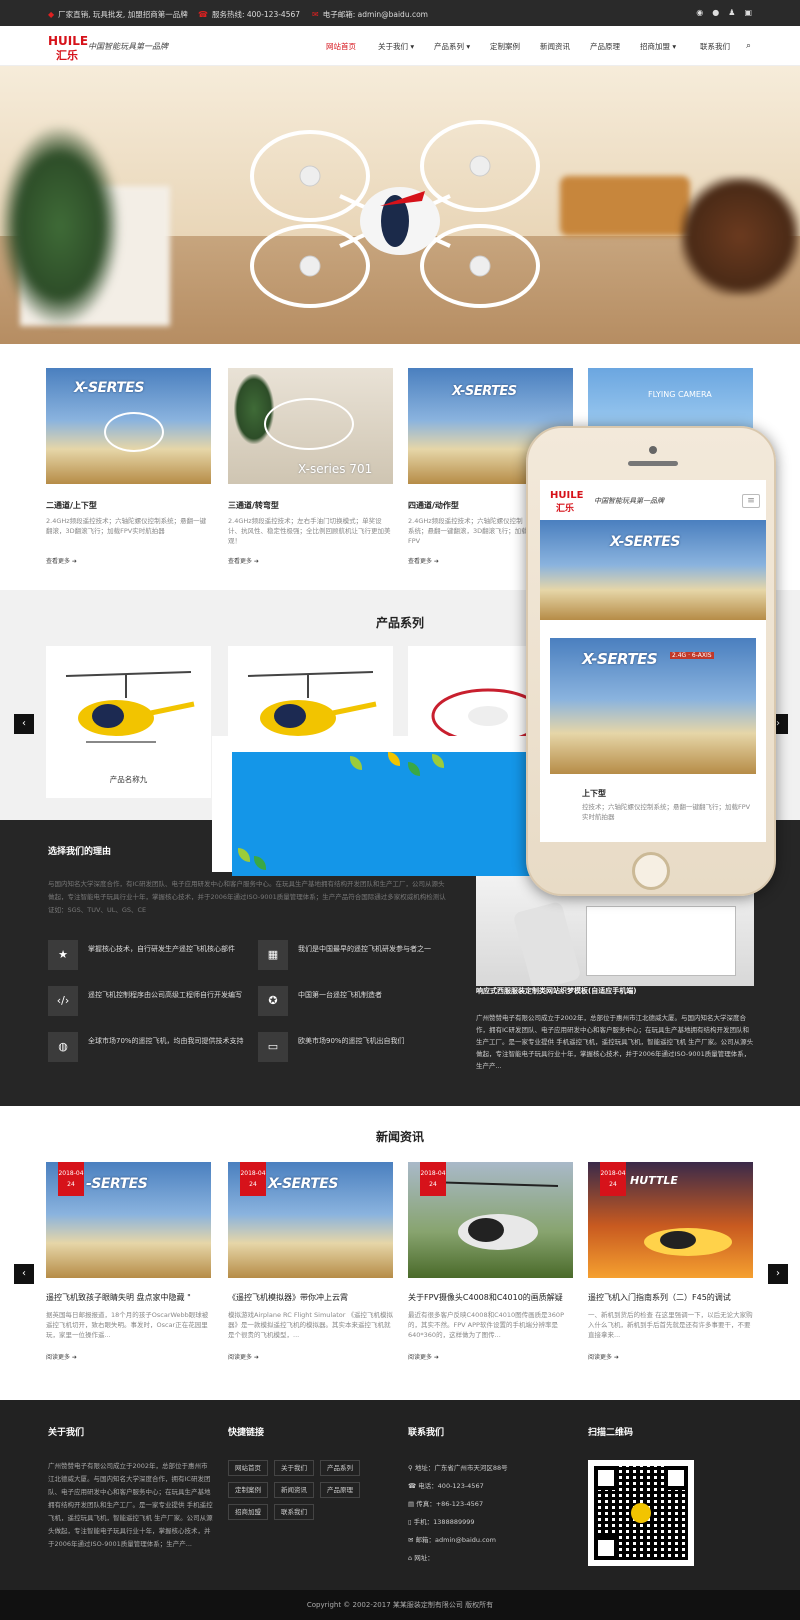 The height and width of the screenshot is (1620, 800). Describe the element at coordinates (625, 206) in the screenshot. I see `hero-table` at that location.